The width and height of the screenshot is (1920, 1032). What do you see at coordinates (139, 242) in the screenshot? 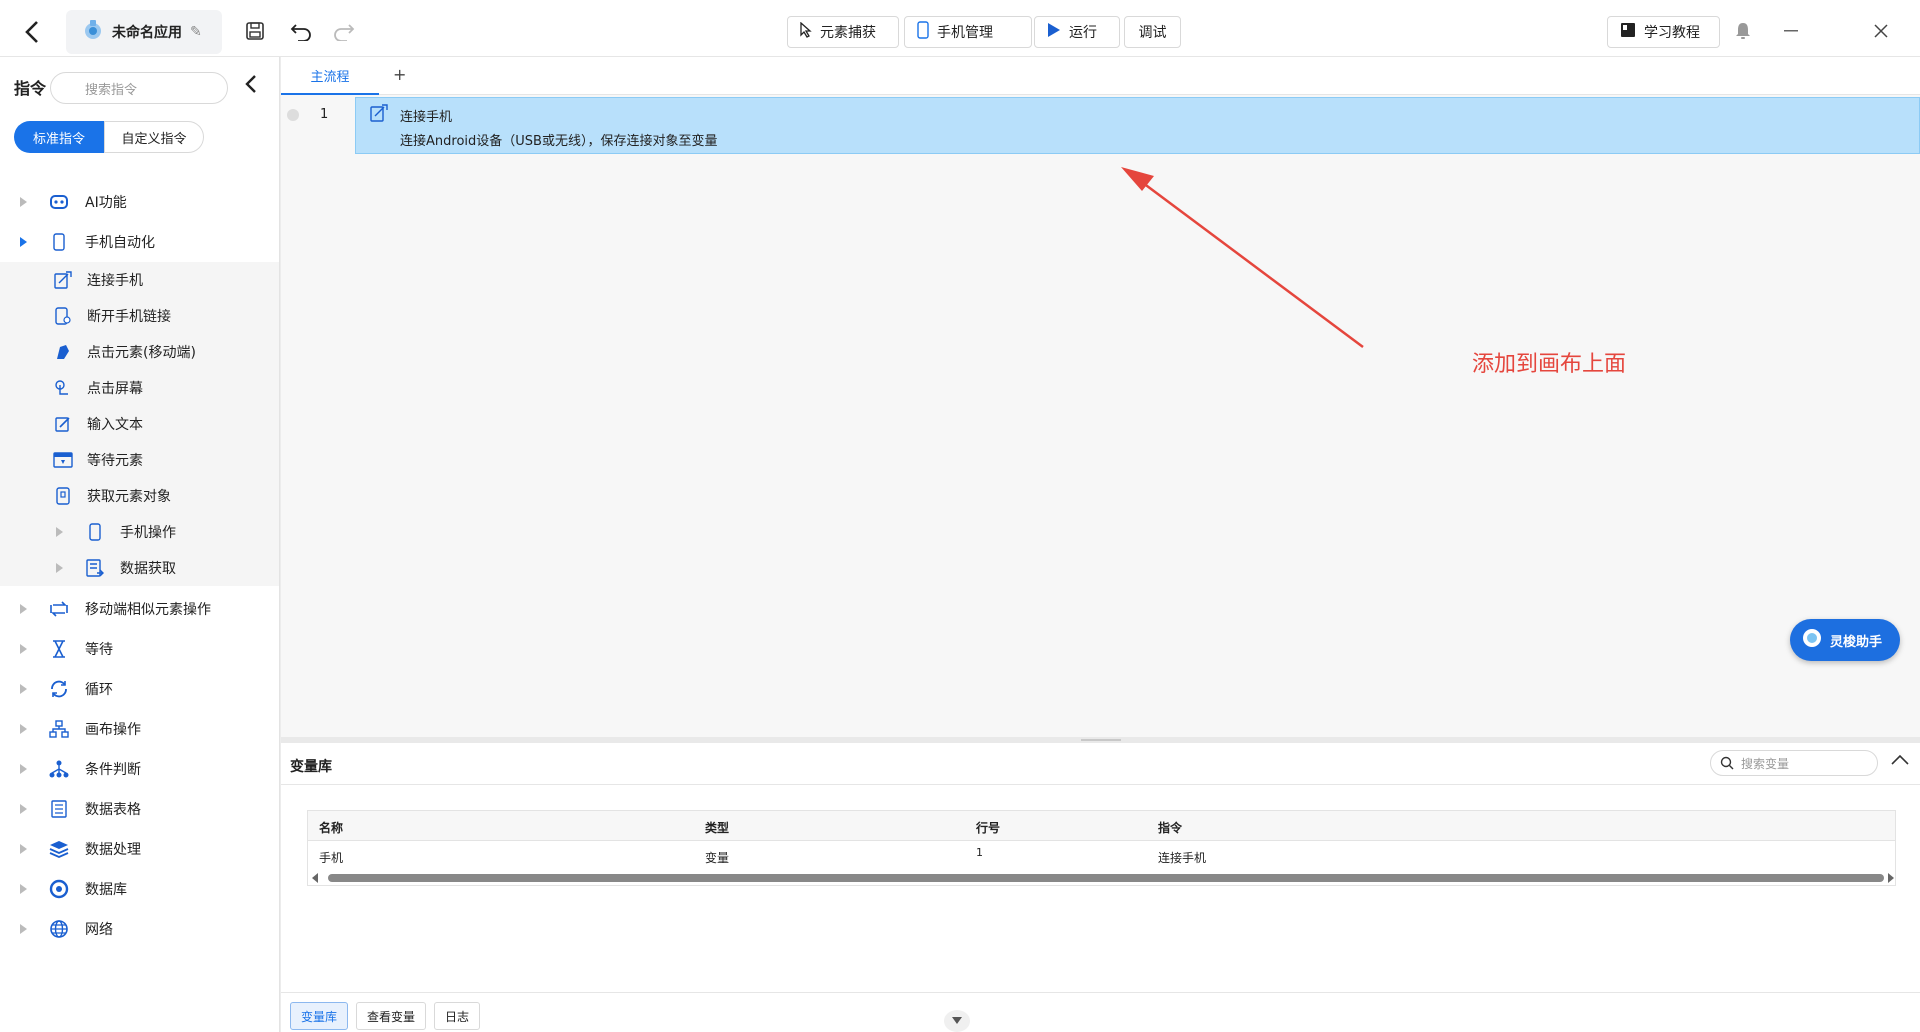
I see `sidebar-item-phone-automation: 手机自动化` at bounding box center [139, 242].